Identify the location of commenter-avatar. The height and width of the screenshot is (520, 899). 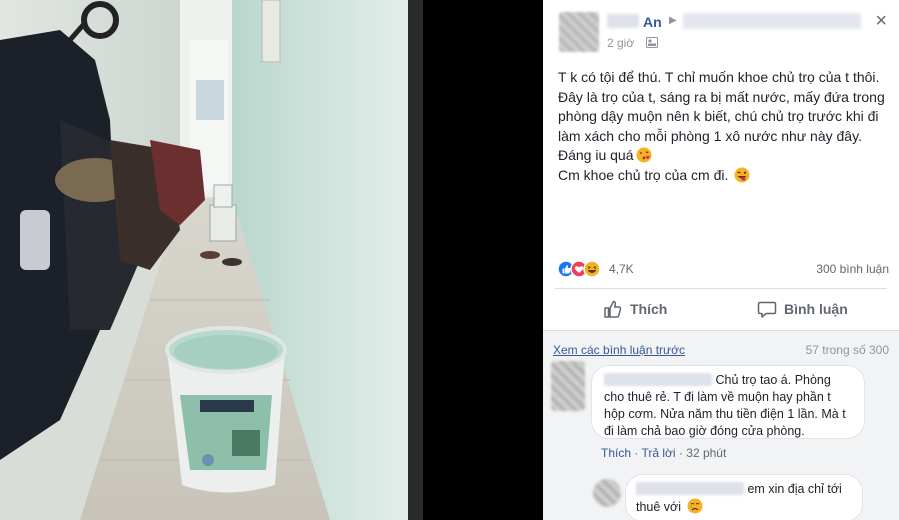
(568, 386).